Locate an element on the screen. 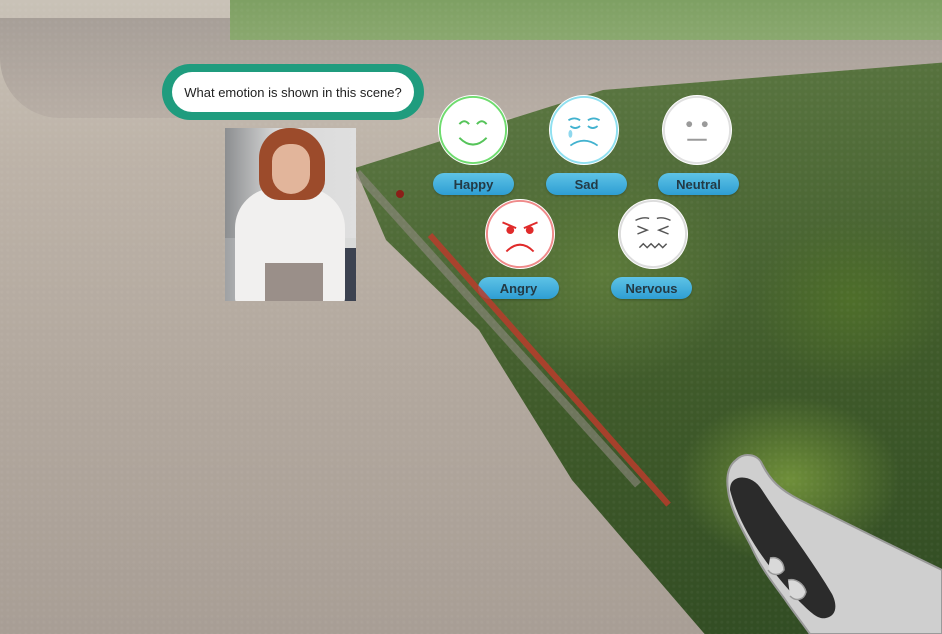 This screenshot has width=942, height=634. photo-trousers is located at coordinates (294, 282).